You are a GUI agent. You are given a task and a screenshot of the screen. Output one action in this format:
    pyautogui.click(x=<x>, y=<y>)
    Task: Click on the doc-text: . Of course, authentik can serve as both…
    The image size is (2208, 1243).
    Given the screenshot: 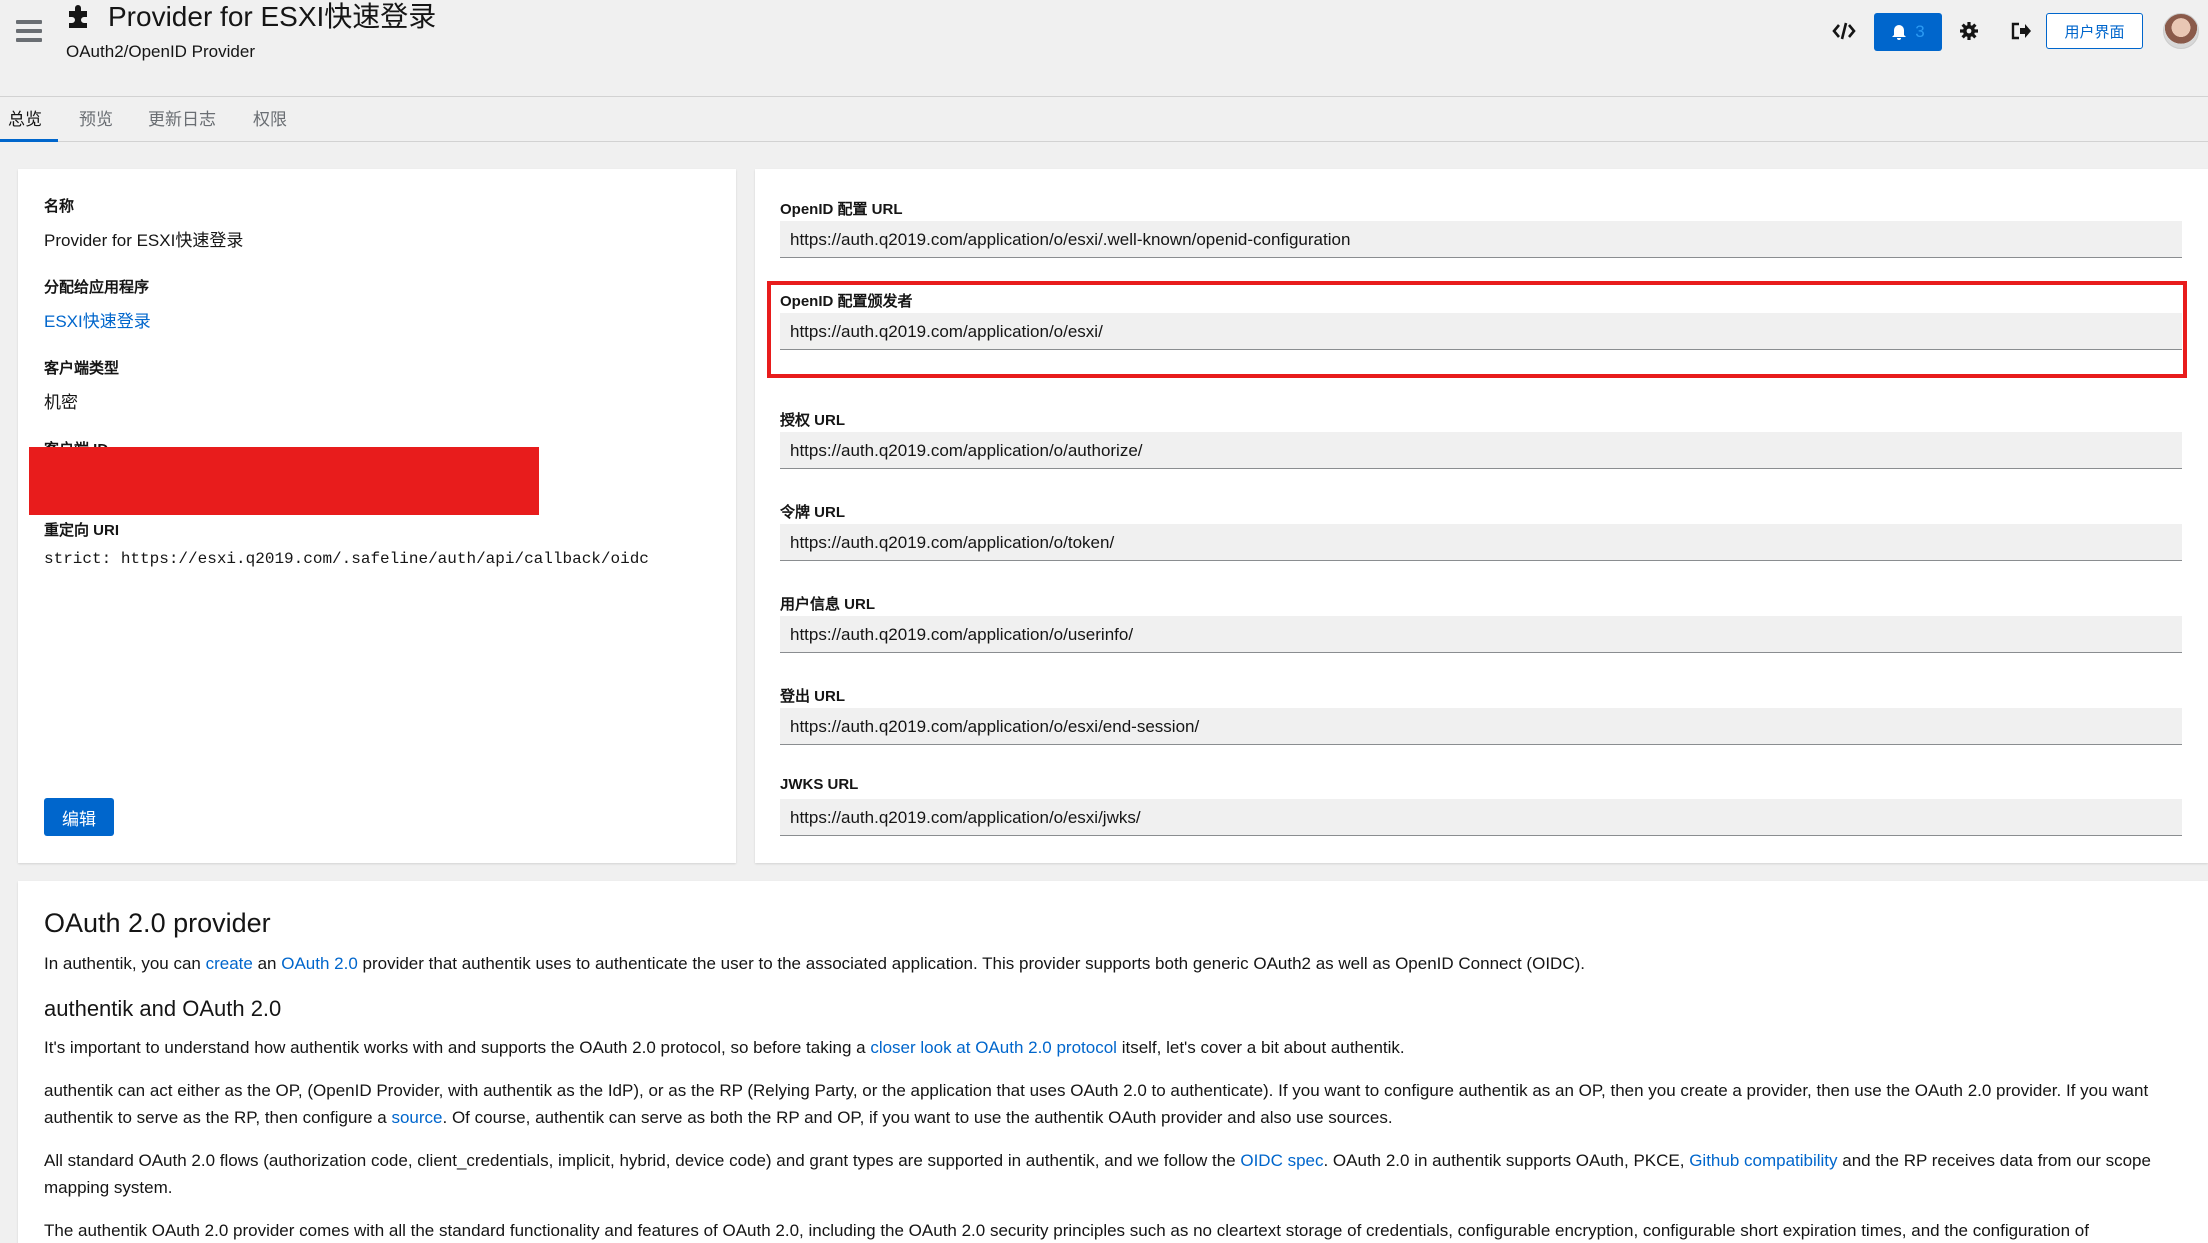 What is the action you would take?
    pyautogui.click(x=917, y=1117)
    